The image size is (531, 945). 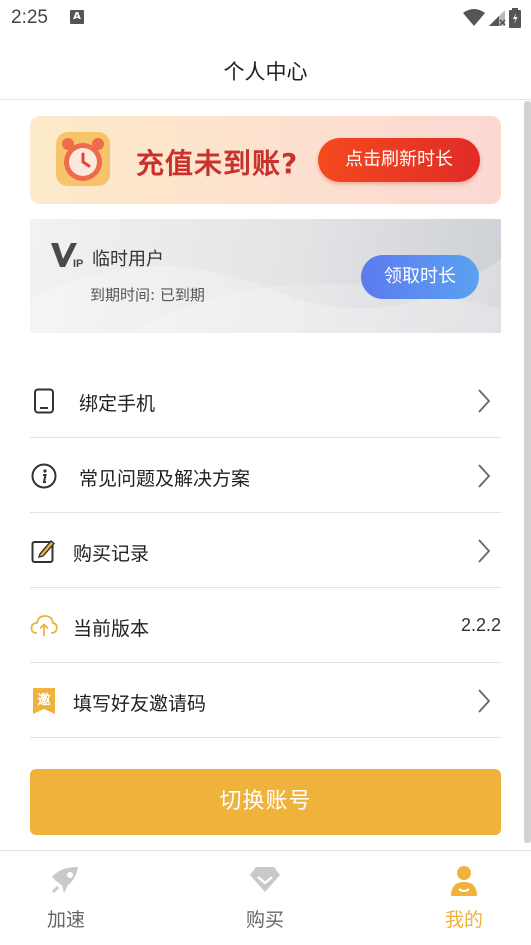 I want to click on menu-item-faq: 常见问题及解决方案, so click(x=265, y=475).